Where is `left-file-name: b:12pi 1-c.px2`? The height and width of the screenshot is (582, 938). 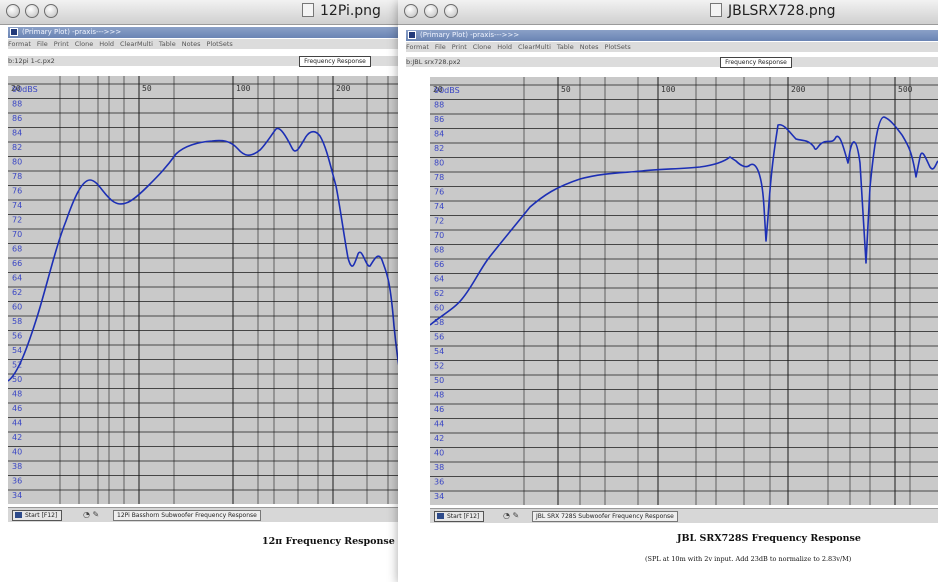
left-file-name: b:12pi 1-c.px2 is located at coordinates (31, 61).